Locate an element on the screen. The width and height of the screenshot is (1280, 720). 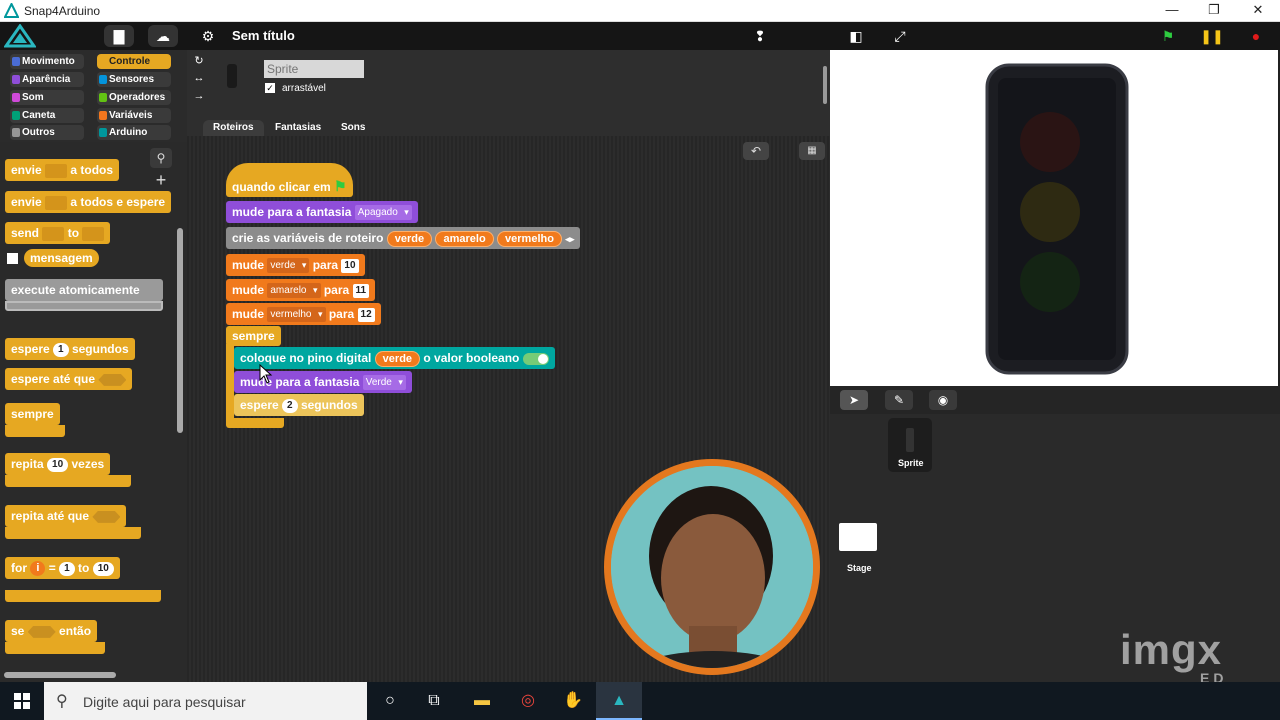
plus-icon: + is located at coordinates (161, 180).